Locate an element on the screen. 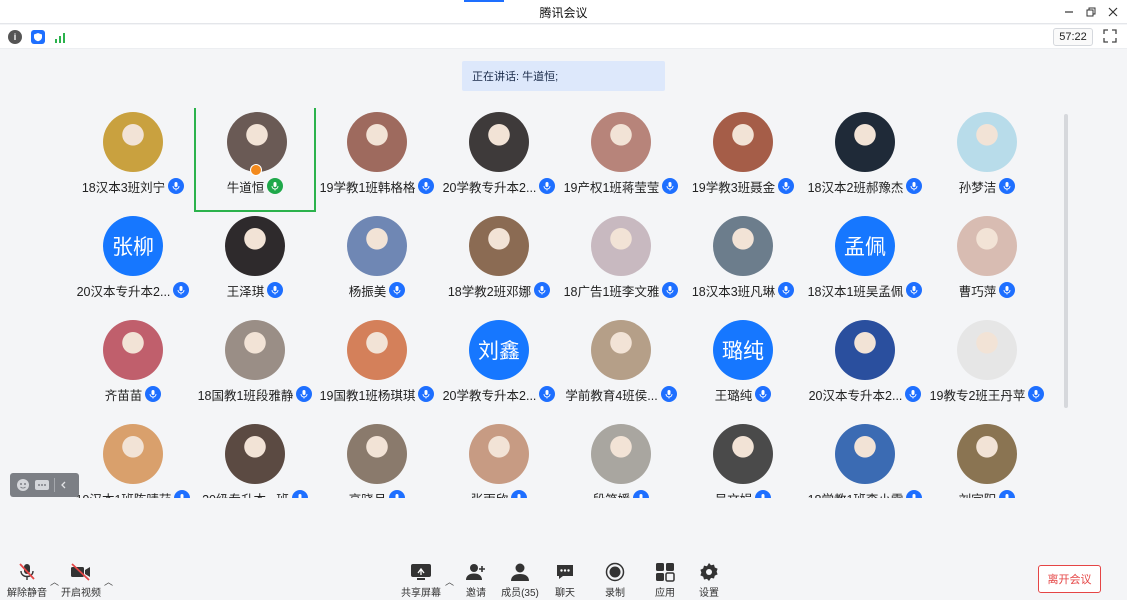  participant-tile: 18汉本2班郝豫杰 is located at coordinates (865, 160).